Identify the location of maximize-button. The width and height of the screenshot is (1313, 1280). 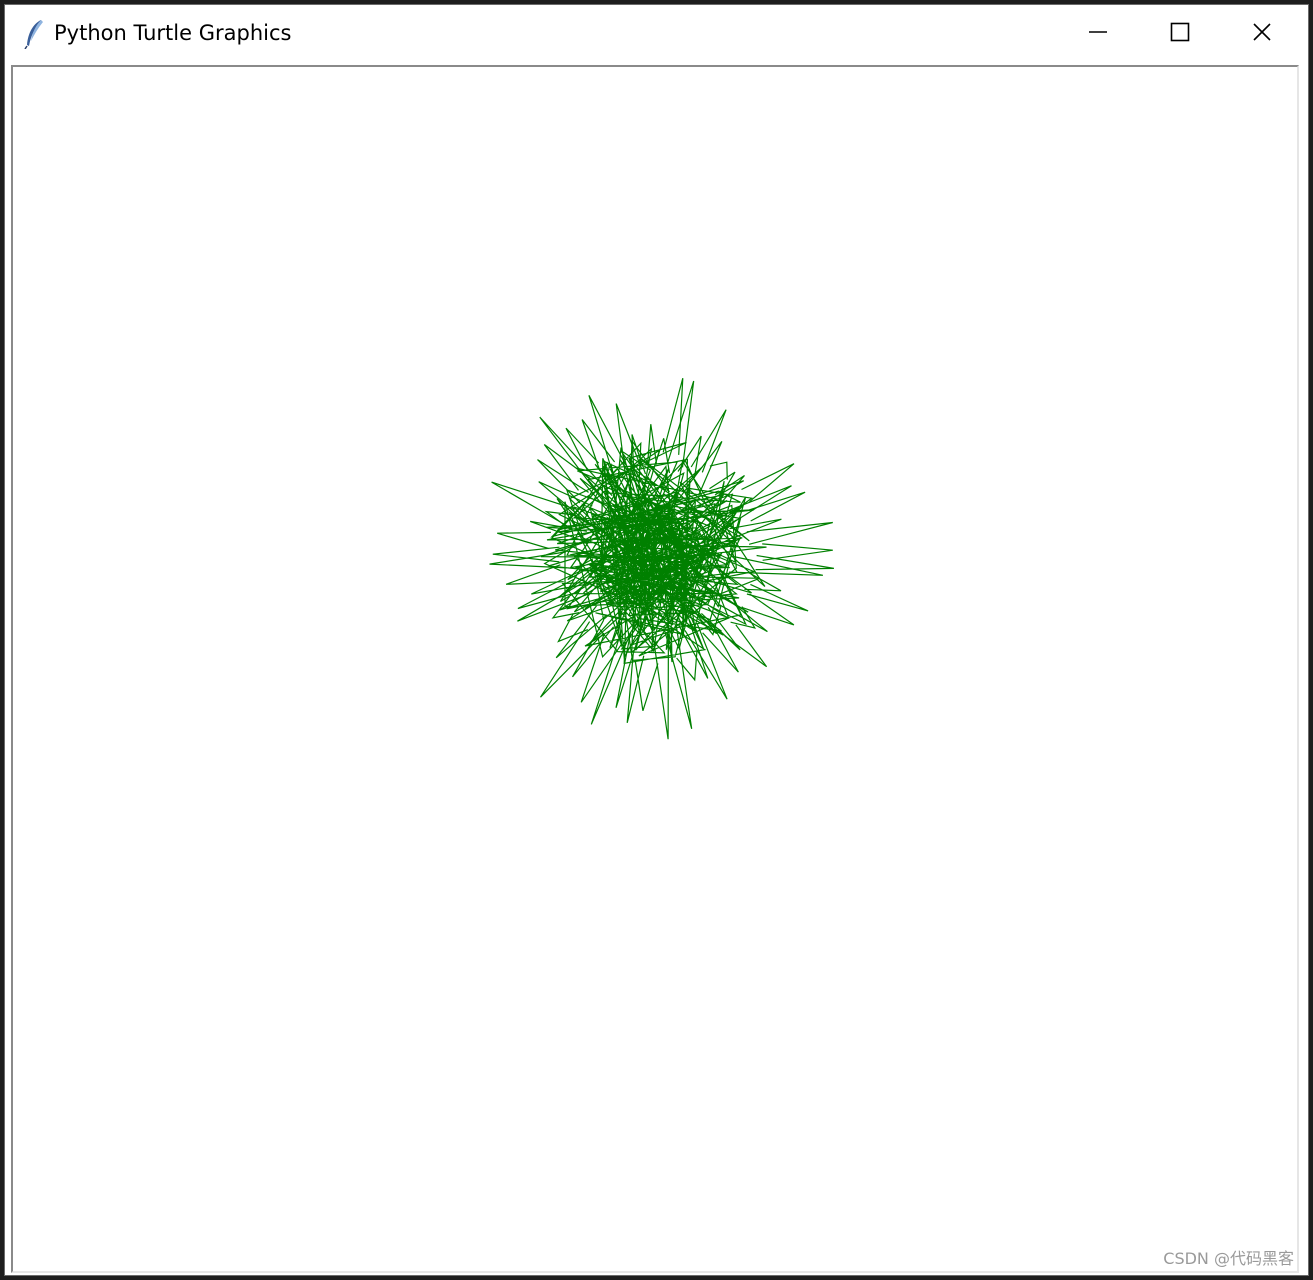
(1180, 34).